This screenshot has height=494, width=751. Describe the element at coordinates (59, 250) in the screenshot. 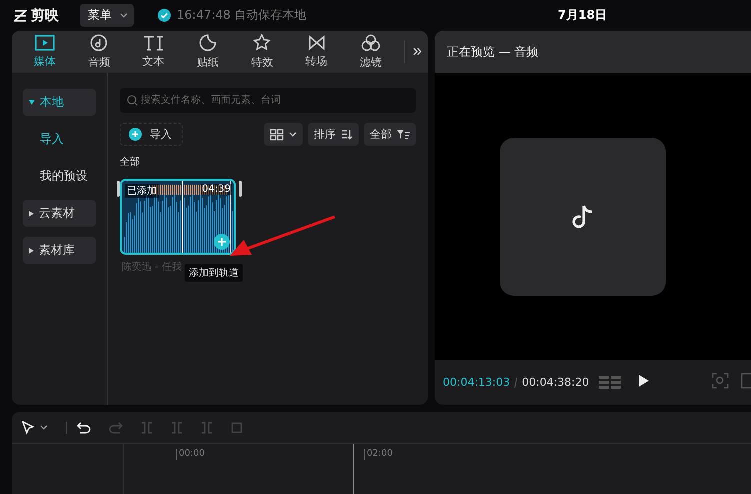

I see `sidebar-group: 素材库` at that location.